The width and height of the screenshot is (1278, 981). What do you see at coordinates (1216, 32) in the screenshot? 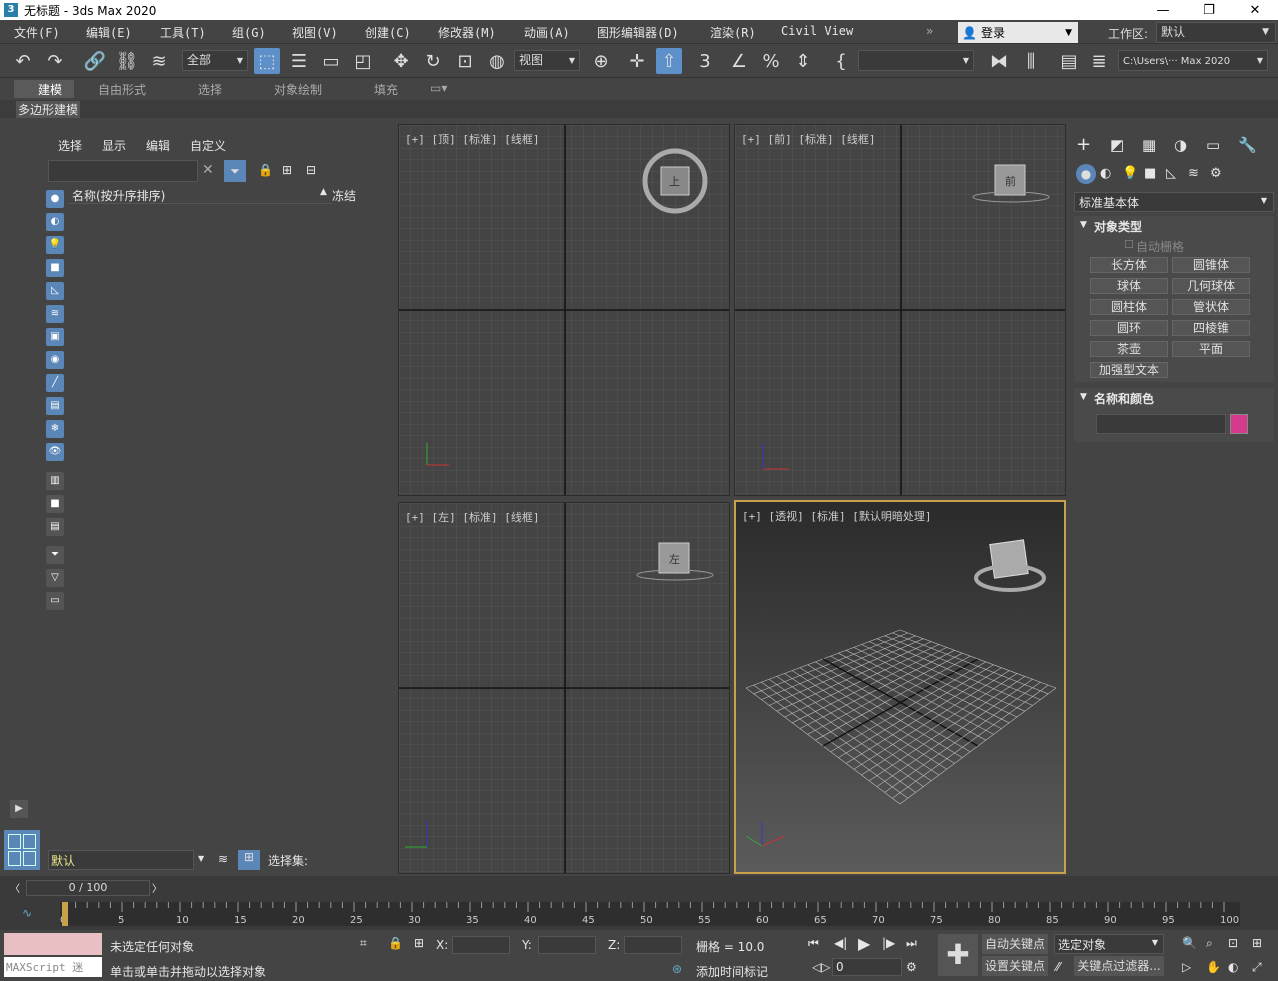
I see `workspace-dropdown: 默认 ▼` at bounding box center [1216, 32].